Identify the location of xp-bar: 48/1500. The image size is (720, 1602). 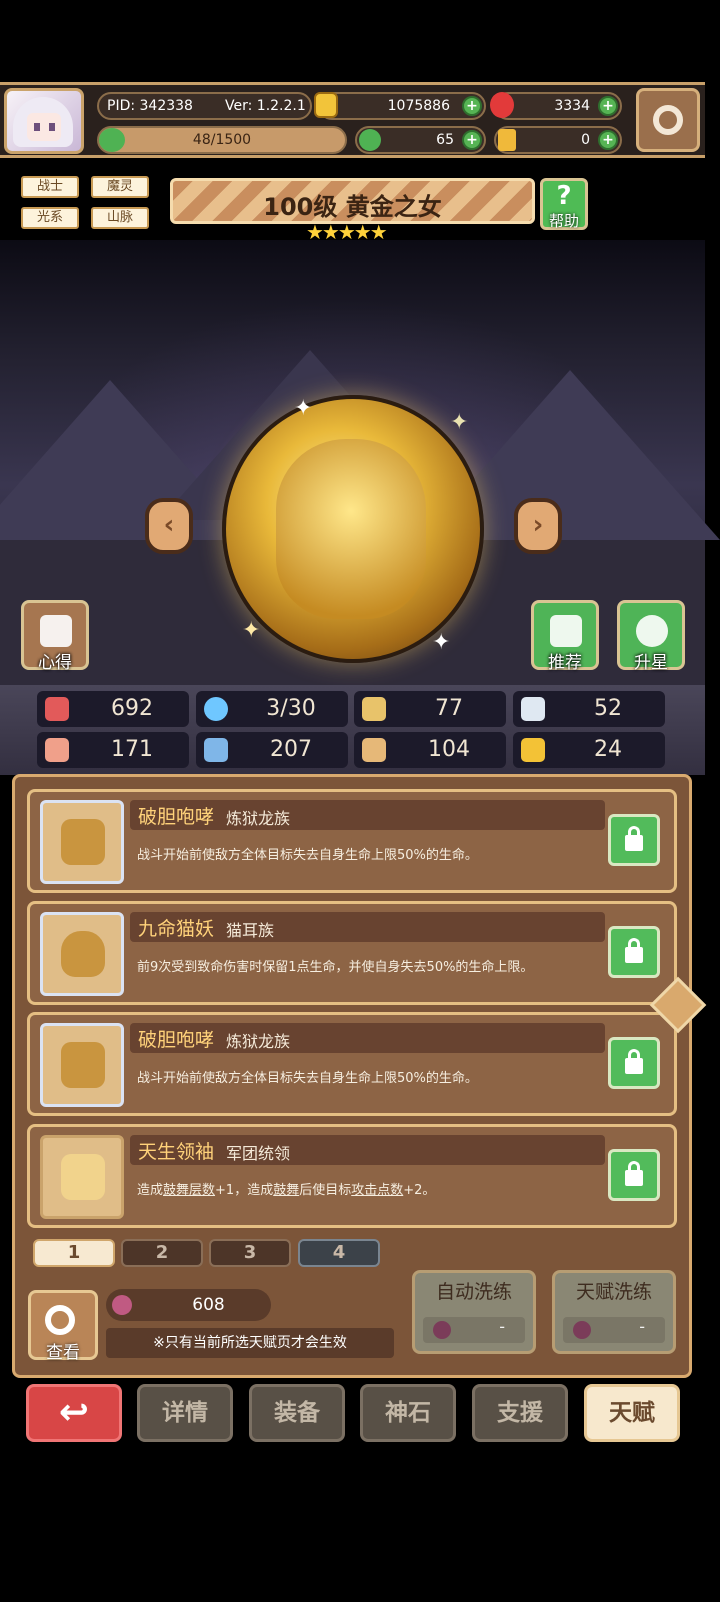
(222, 140).